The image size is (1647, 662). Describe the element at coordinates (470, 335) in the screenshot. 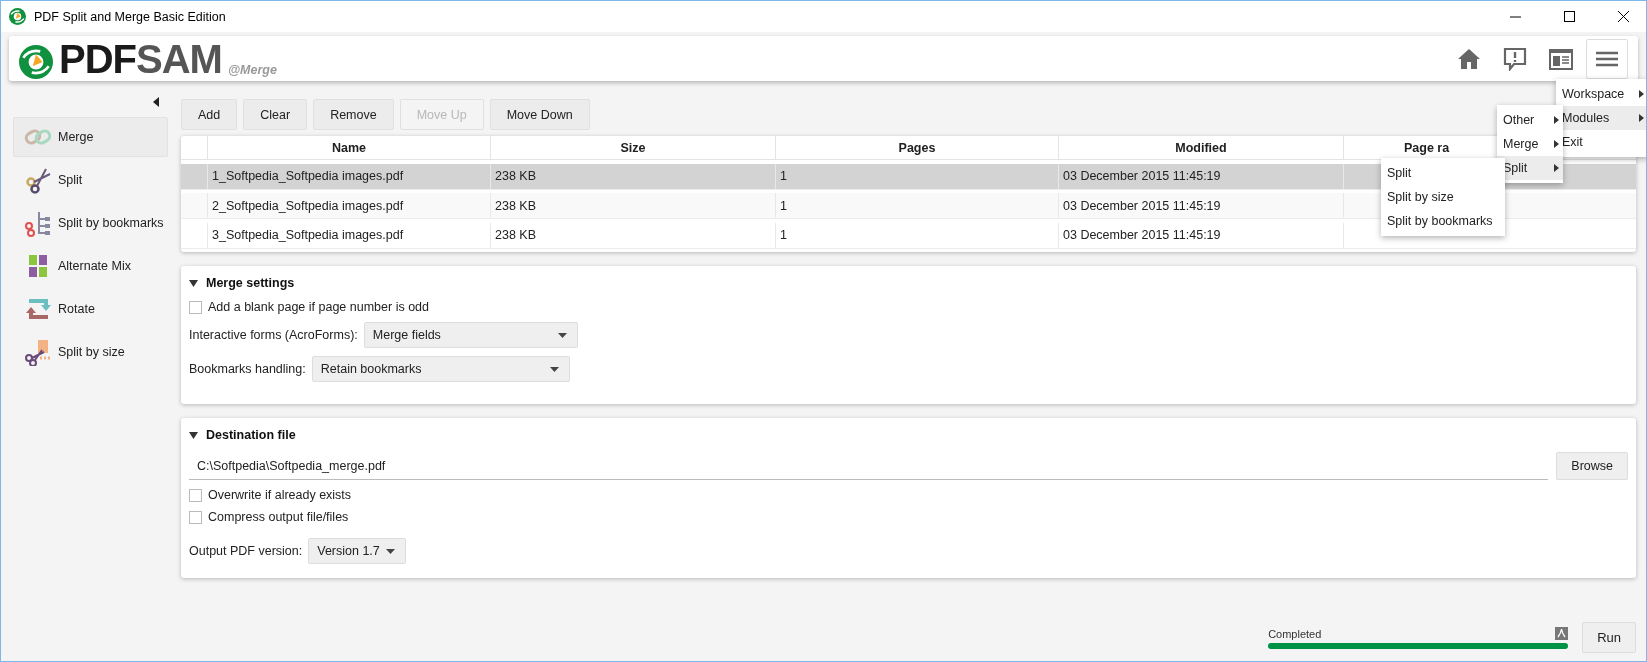

I see `dropdown: Merge fields` at that location.